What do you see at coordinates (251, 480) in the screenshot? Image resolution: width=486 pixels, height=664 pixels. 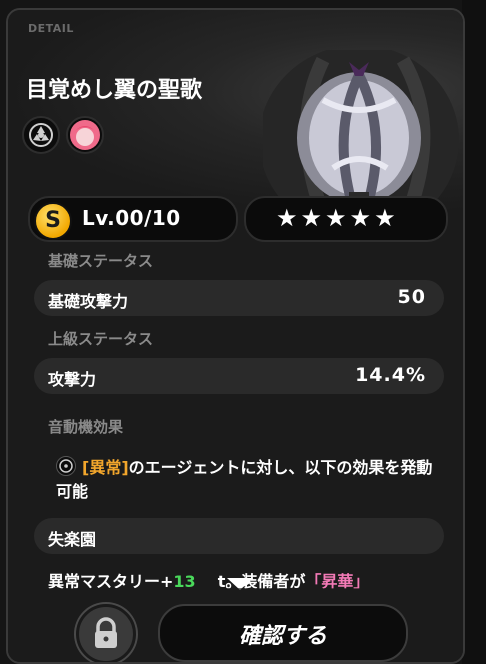 I see `effect-description: [異常]のエージェントに対し、以下の効果を発動可能` at bounding box center [251, 480].